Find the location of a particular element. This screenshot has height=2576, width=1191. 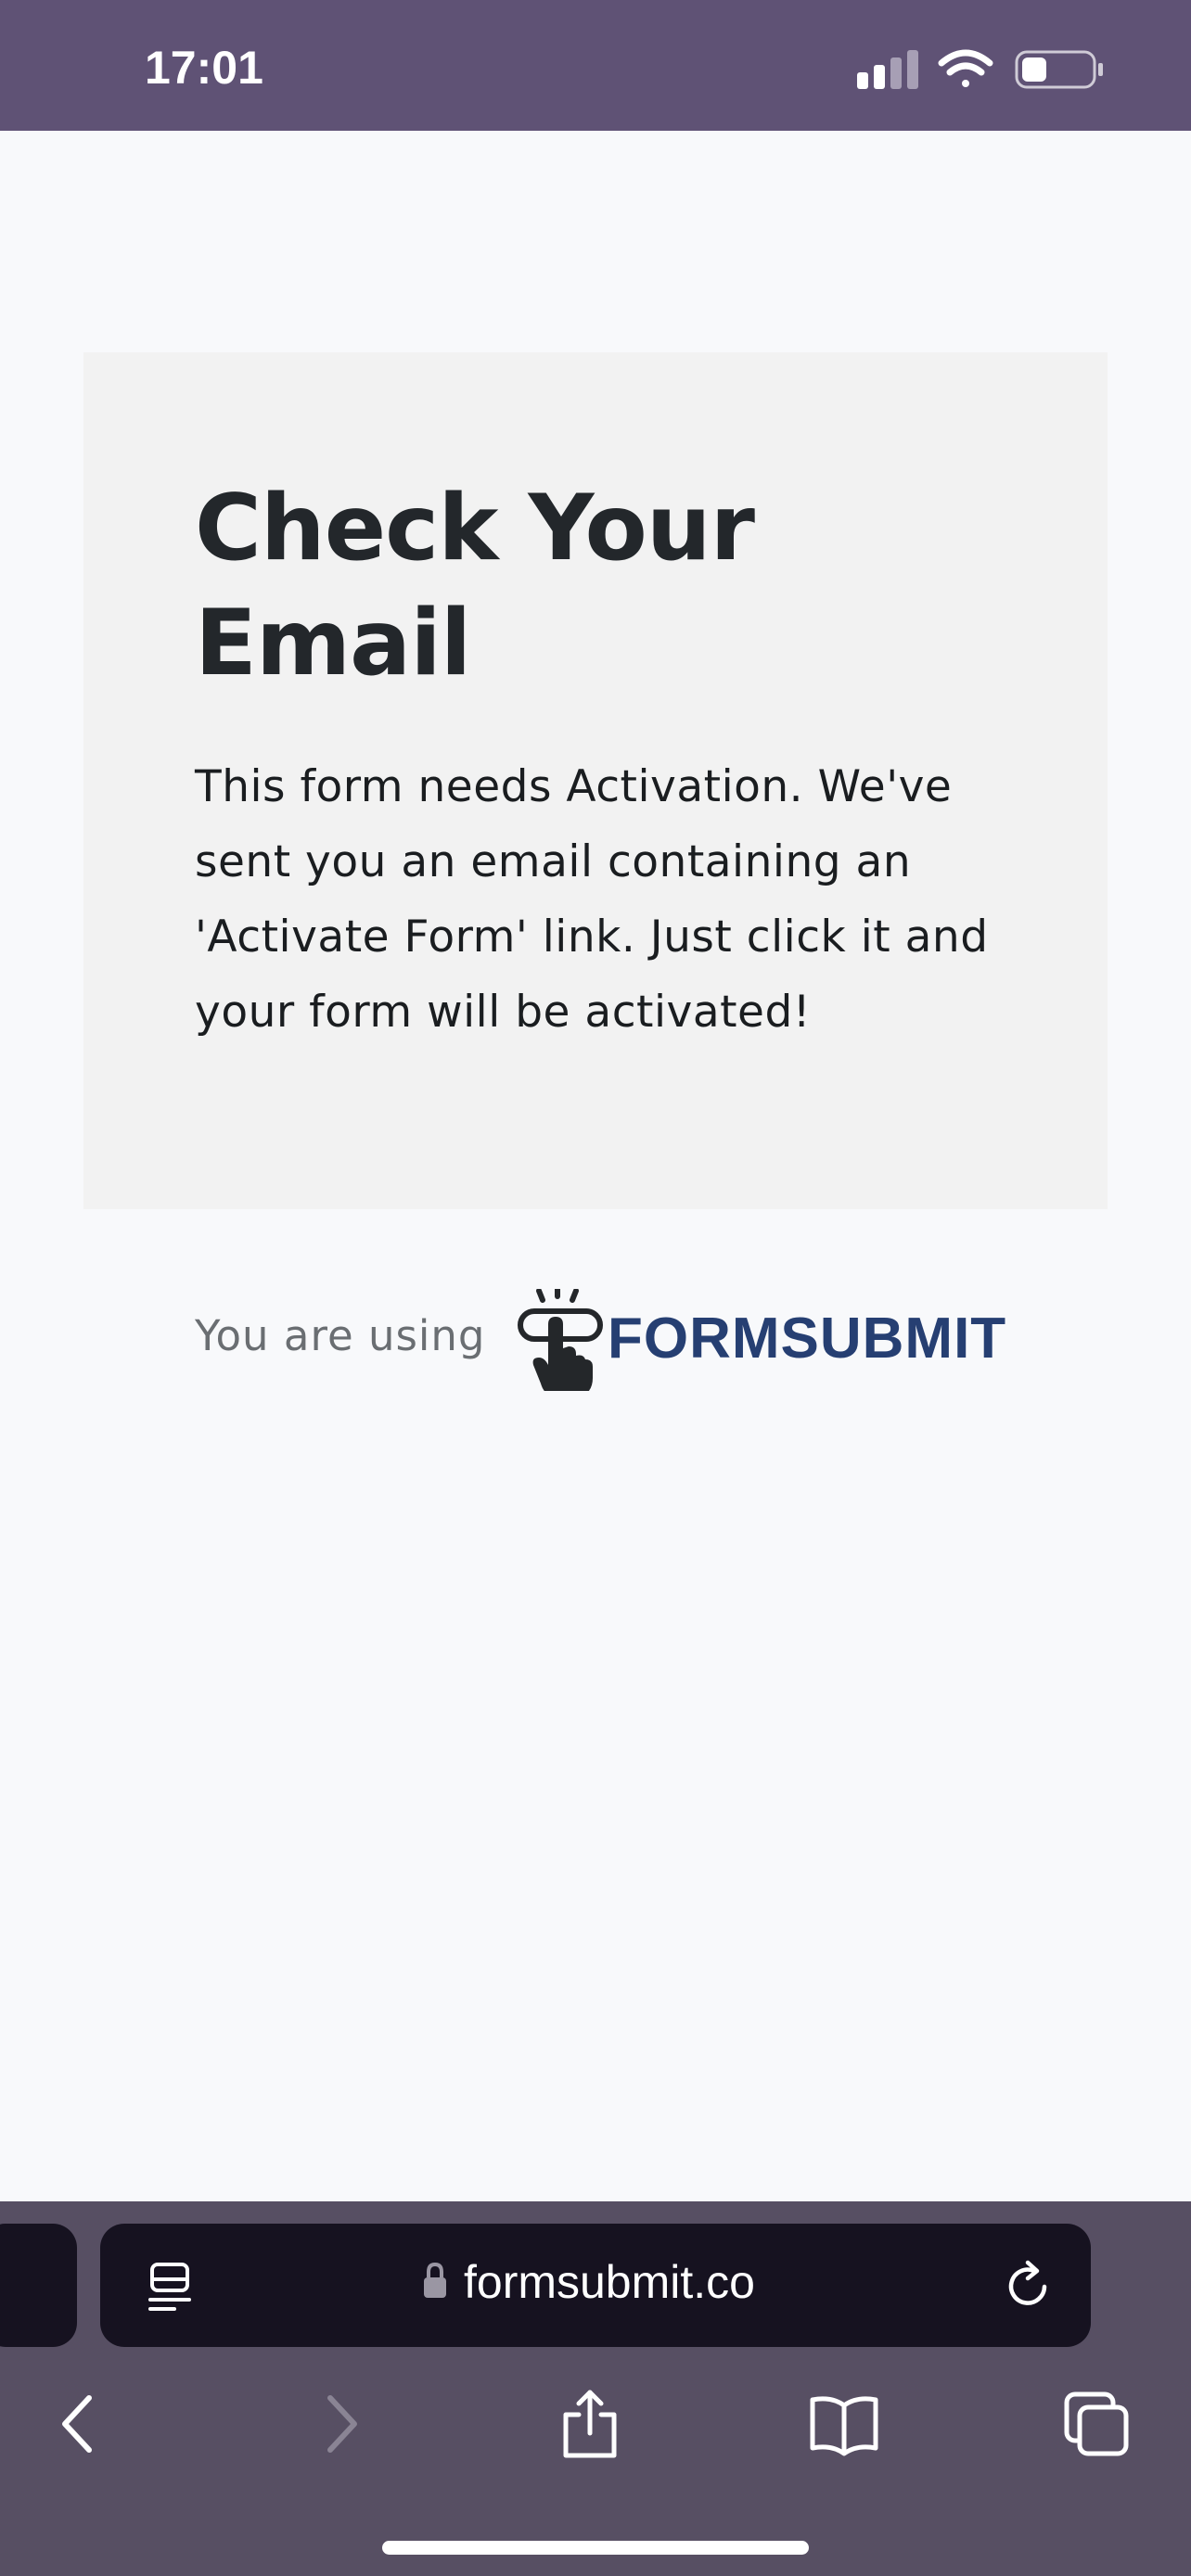

url-text: formsubmit.co is located at coordinates (610, 2282).